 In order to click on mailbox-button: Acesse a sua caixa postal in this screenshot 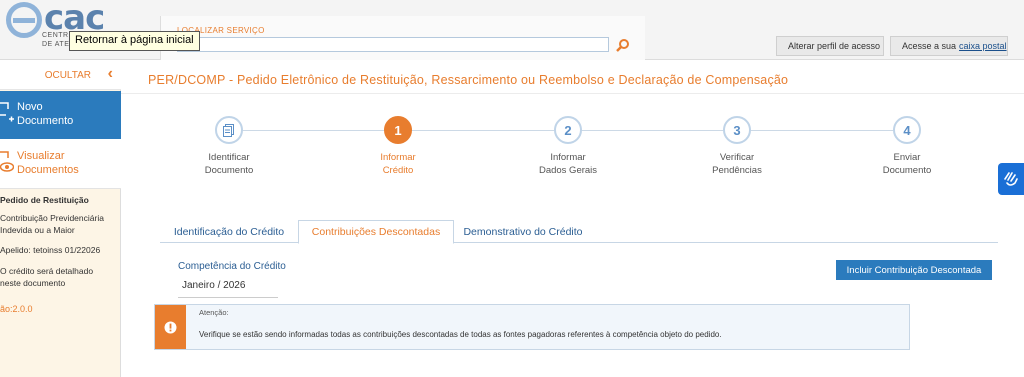, I will do `click(949, 46)`.